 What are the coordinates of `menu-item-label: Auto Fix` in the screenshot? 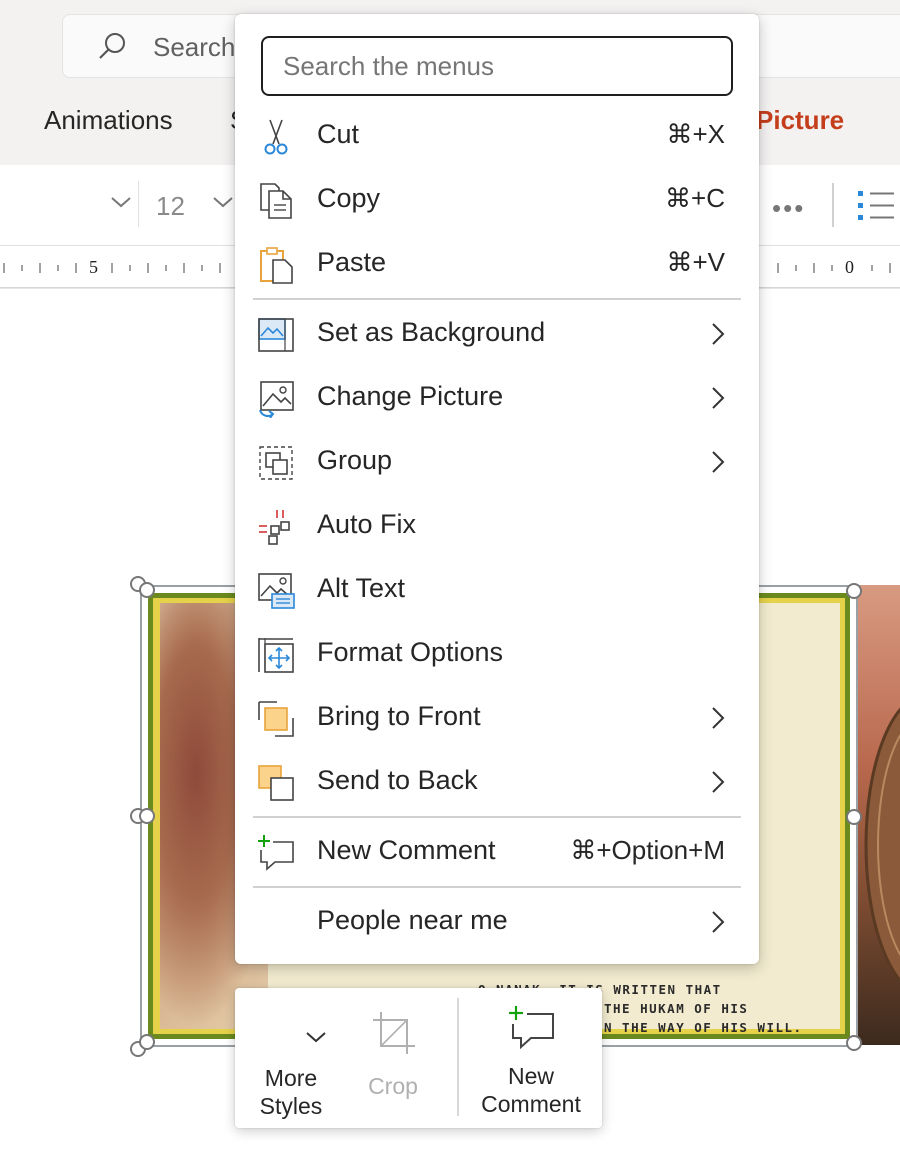 It's located at (367, 524).